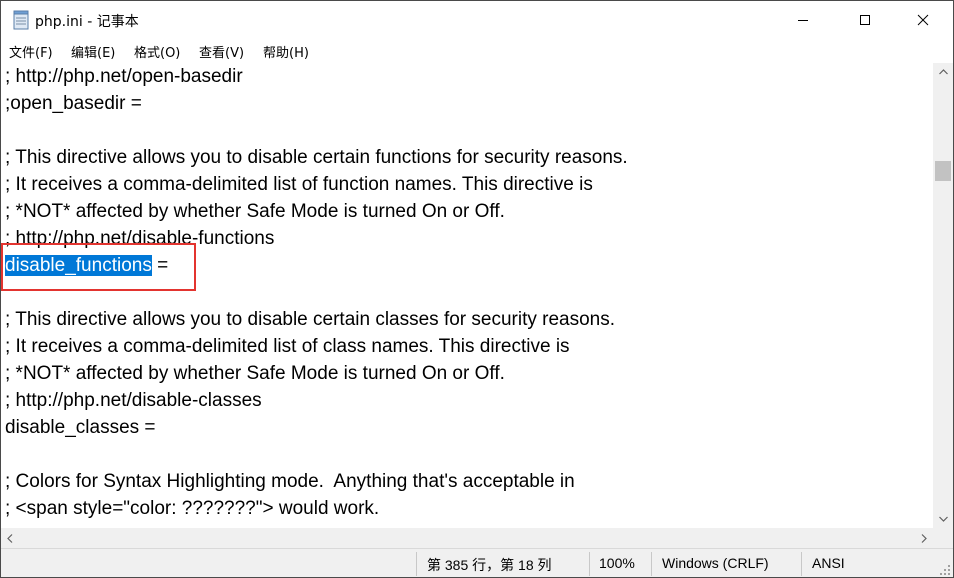  Describe the element at coordinates (943, 538) in the screenshot. I see `scrollbar-corner` at that location.